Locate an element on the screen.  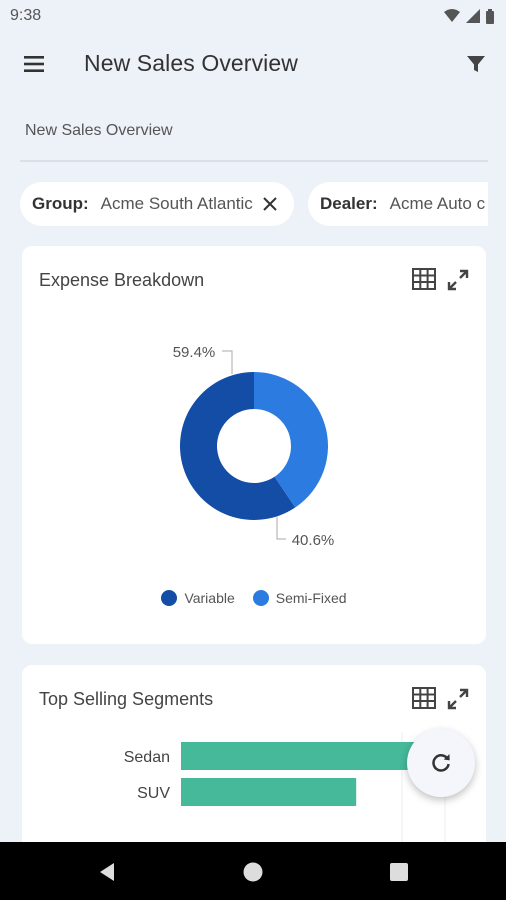
filter-chip-group: Group: Acme South Atlantic is located at coordinates (157, 204).